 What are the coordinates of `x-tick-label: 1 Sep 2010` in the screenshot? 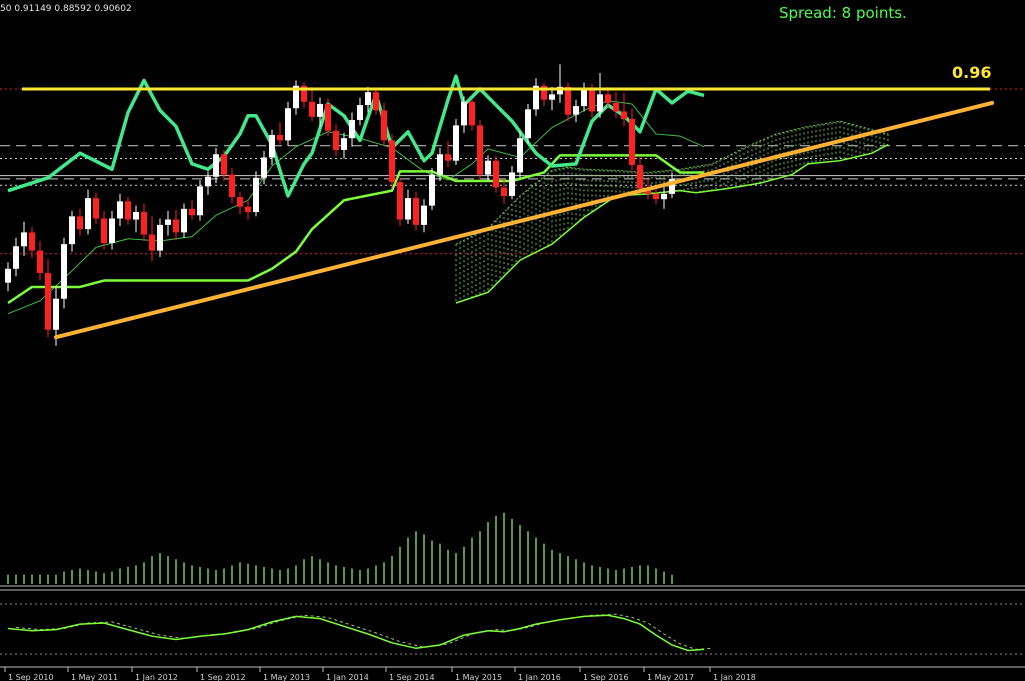 It's located at (31, 677).